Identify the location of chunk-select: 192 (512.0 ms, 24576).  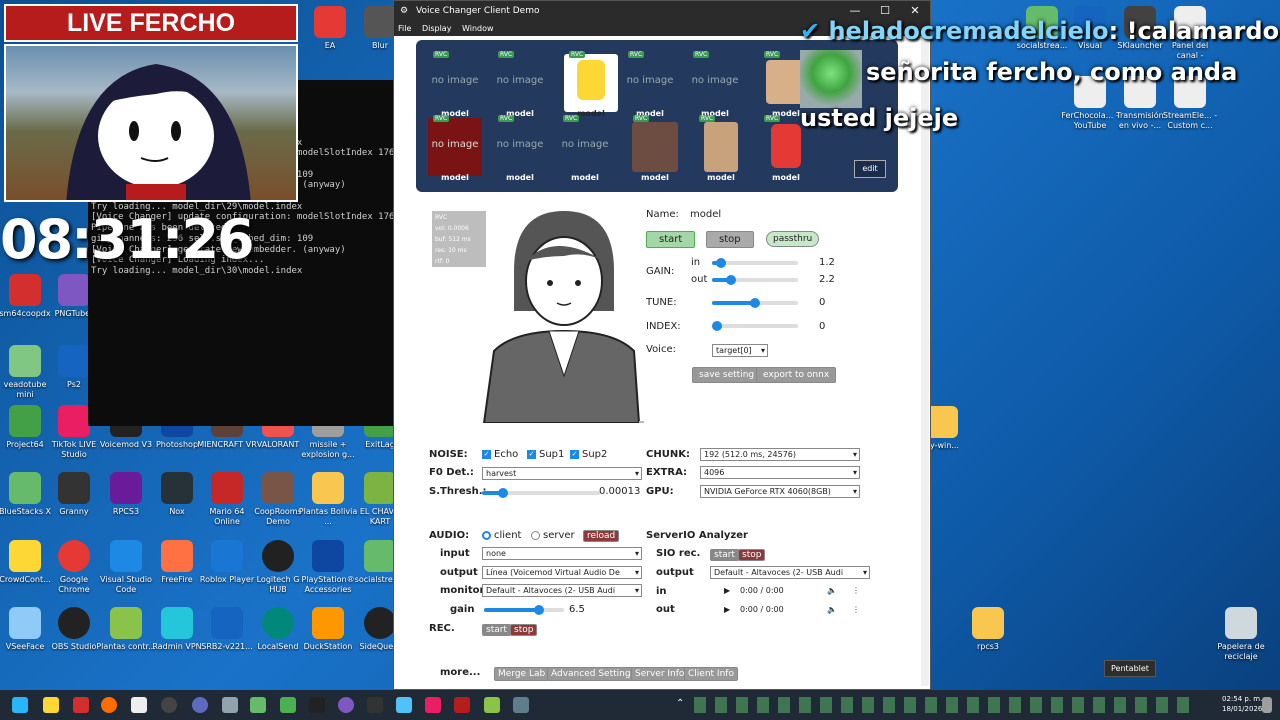
(780, 454).